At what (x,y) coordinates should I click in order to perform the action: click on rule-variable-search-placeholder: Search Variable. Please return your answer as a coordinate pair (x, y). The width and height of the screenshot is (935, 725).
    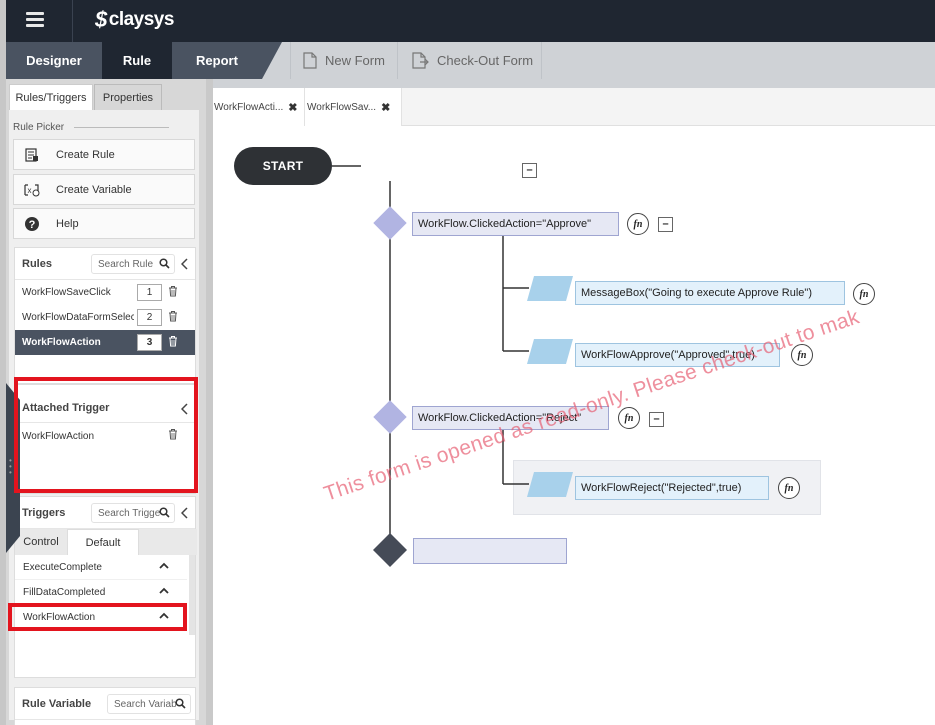
    Looking at the image, I should click on (145, 704).